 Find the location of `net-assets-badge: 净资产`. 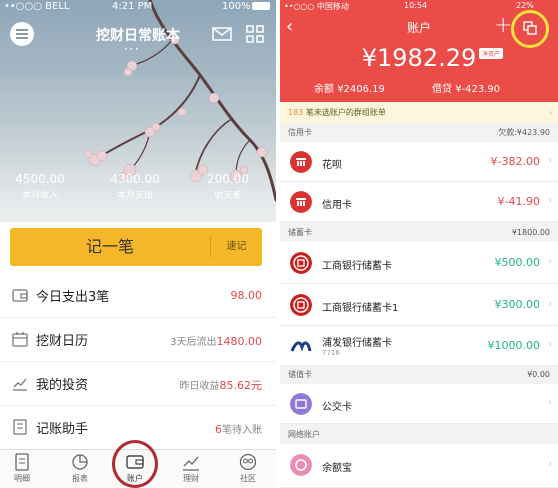

net-assets-badge: 净资产 is located at coordinates (491, 53).